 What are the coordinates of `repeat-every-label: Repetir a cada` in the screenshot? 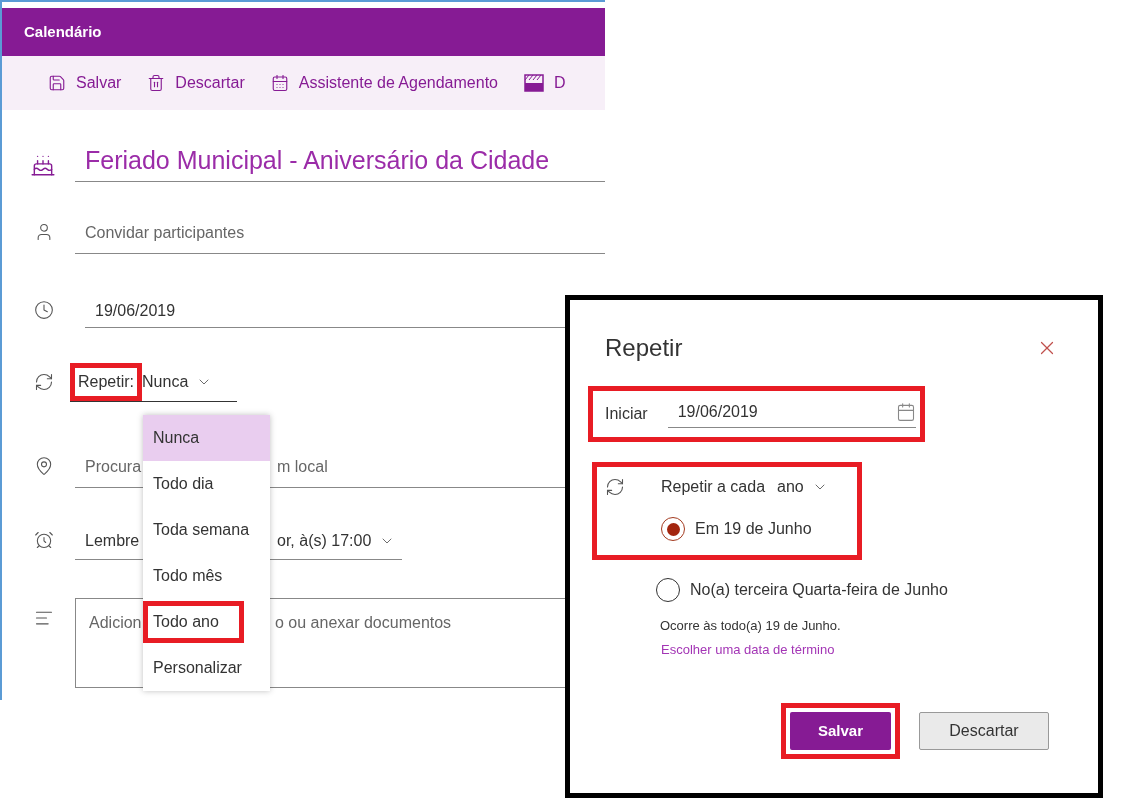 It's located at (713, 487).